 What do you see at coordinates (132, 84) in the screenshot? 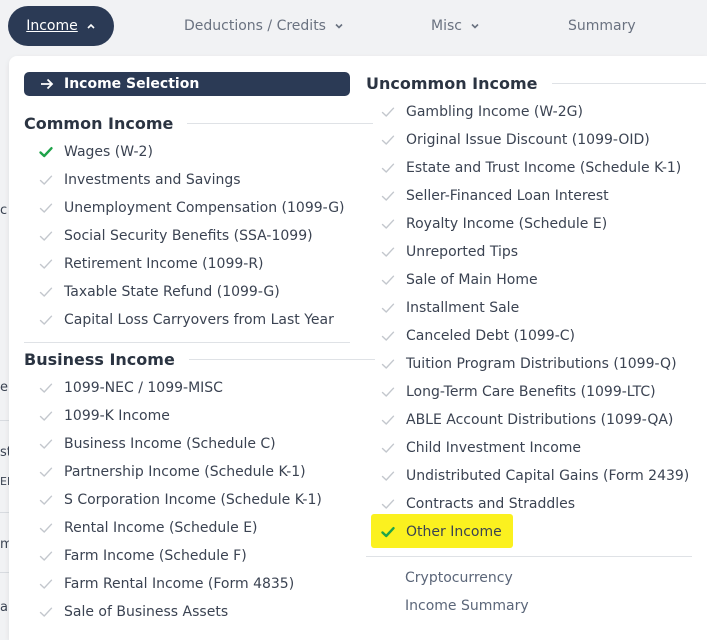
I see `income-selection-label: Income Selection` at bounding box center [132, 84].